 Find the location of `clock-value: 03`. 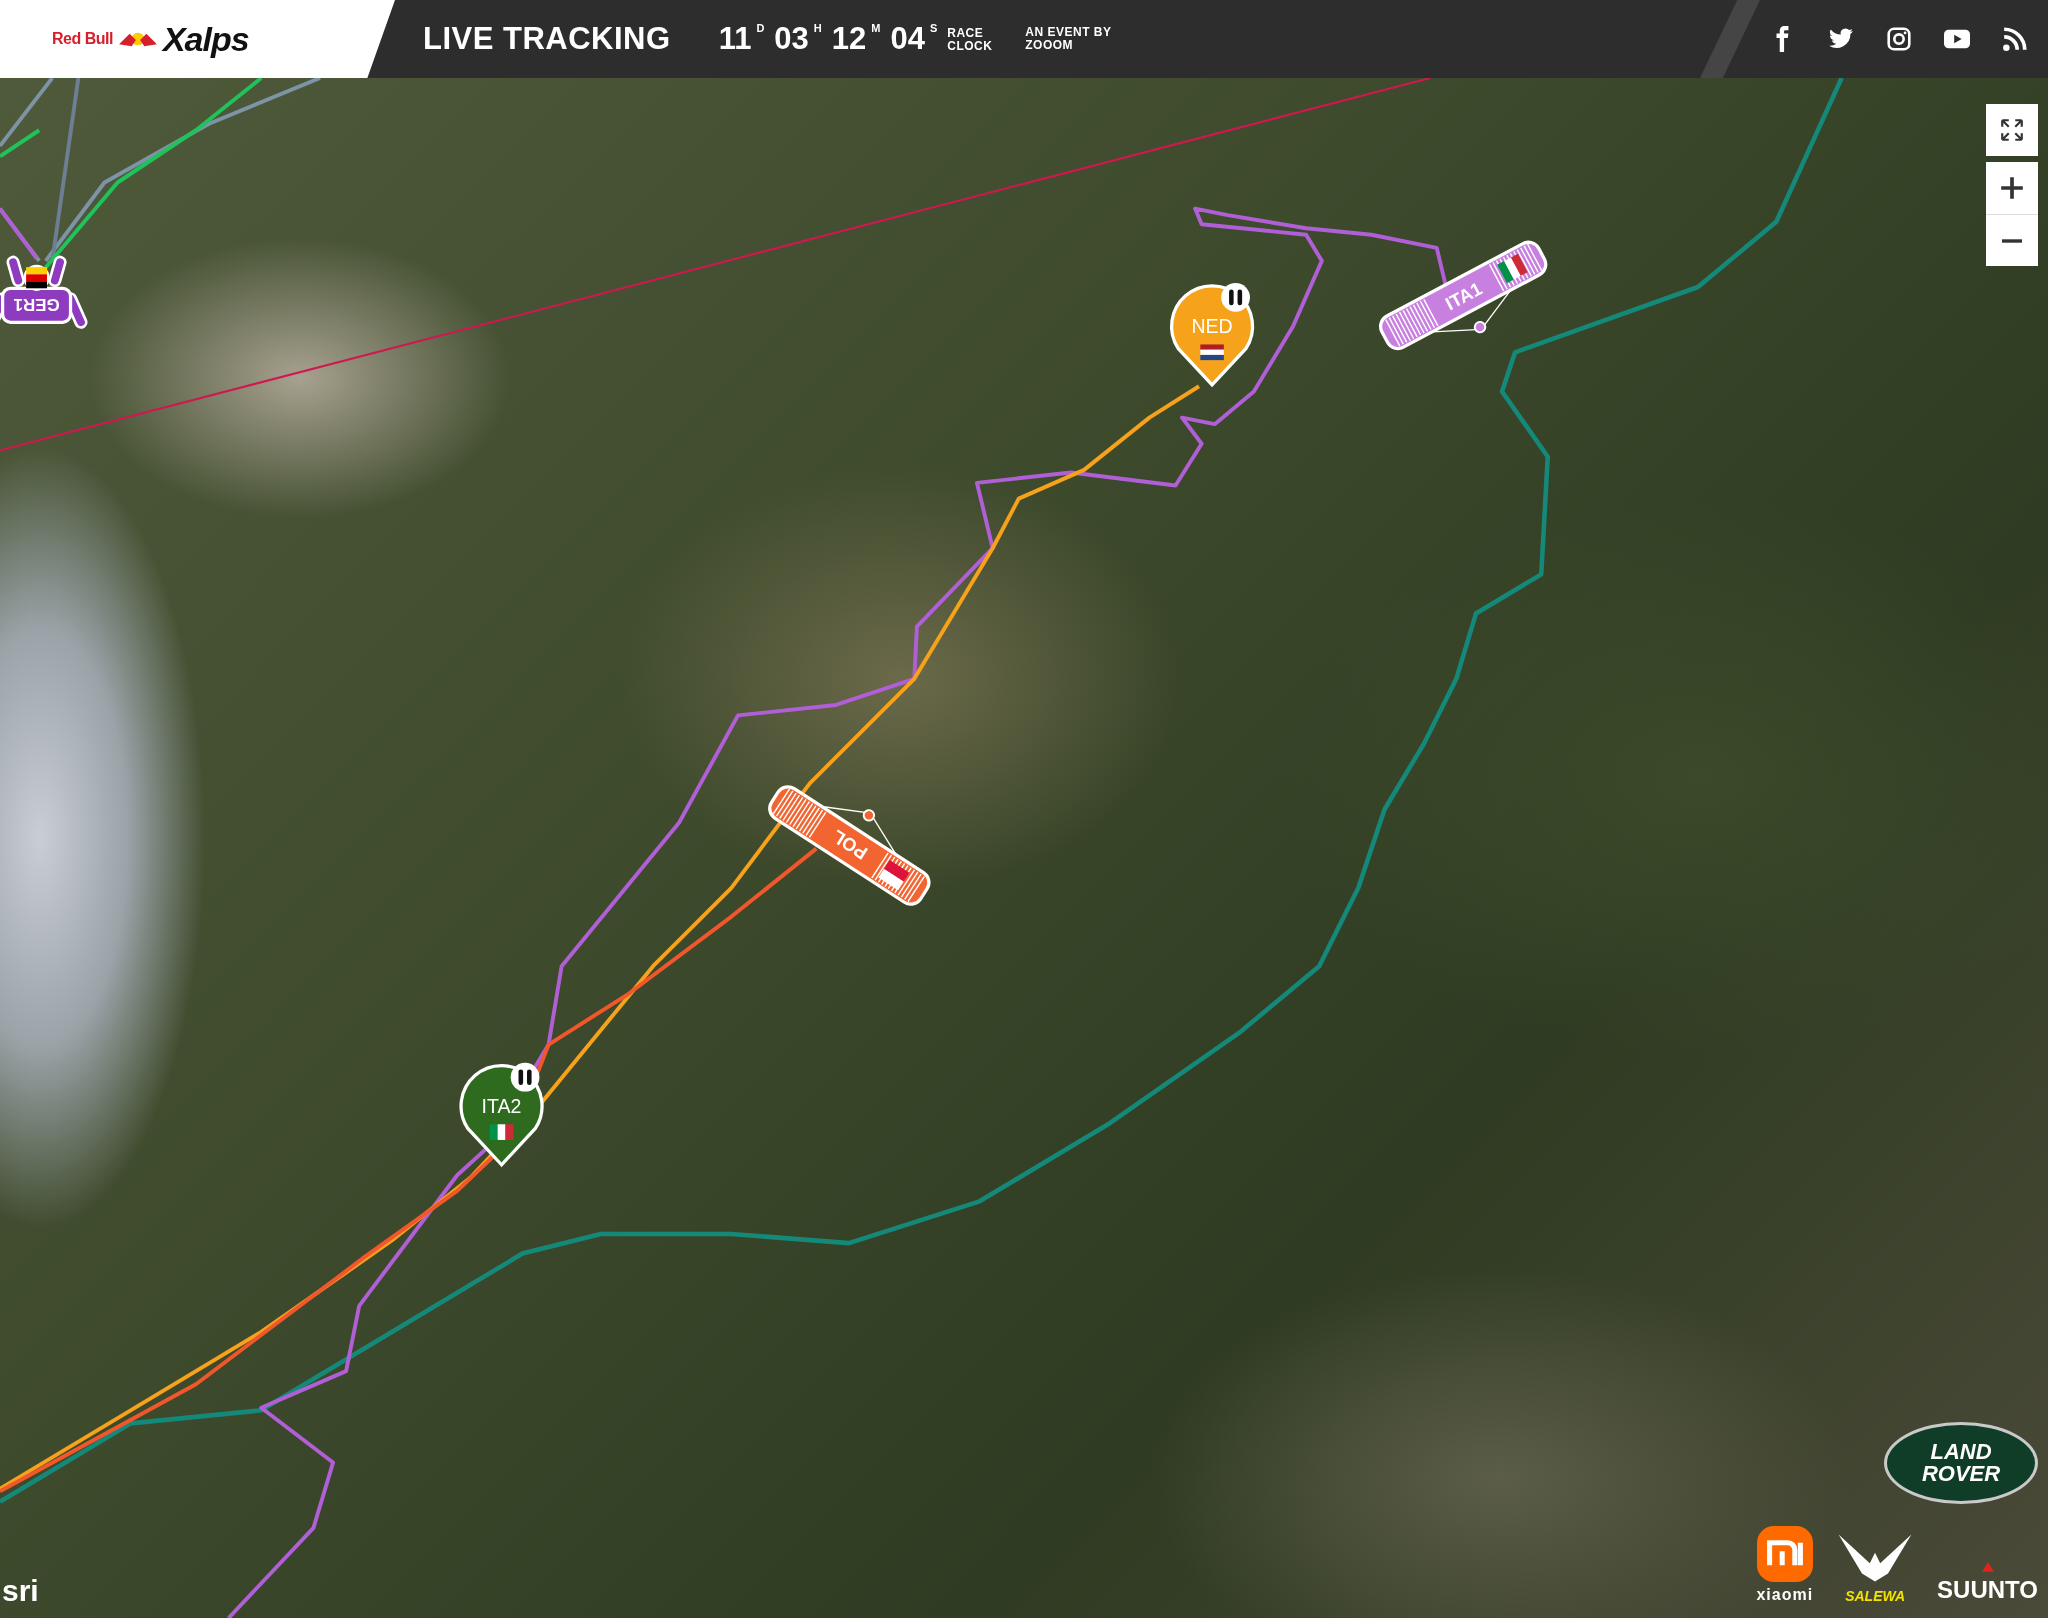

clock-value: 03 is located at coordinates (791, 39).